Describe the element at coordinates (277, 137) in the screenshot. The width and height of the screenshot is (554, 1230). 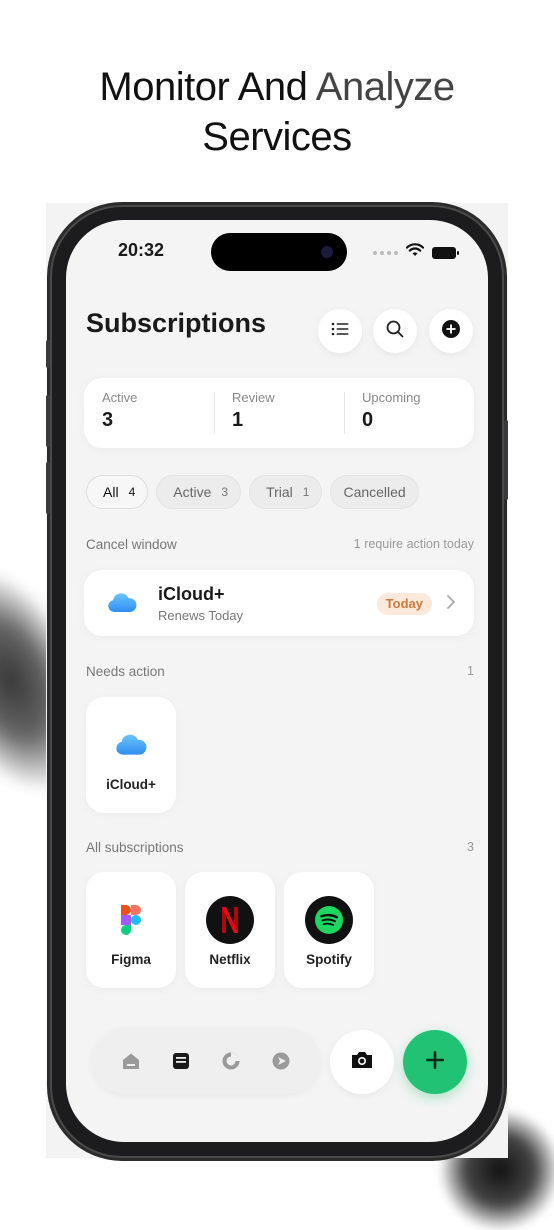
I see `headline-line2: Services` at that location.